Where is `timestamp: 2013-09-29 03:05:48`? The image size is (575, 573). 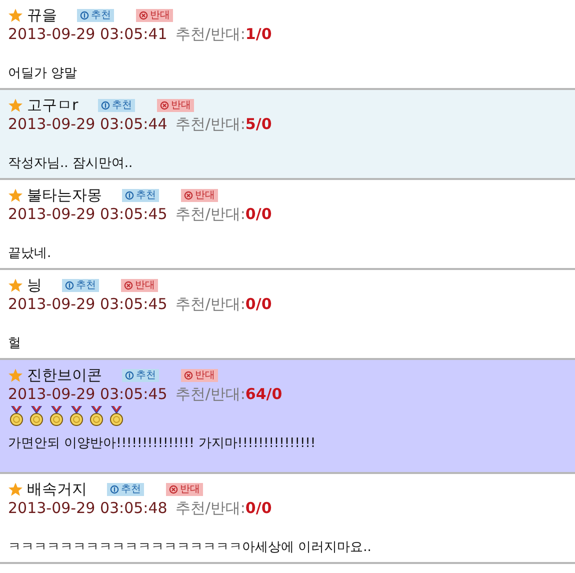 timestamp: 2013-09-29 03:05:48 is located at coordinates (88, 508).